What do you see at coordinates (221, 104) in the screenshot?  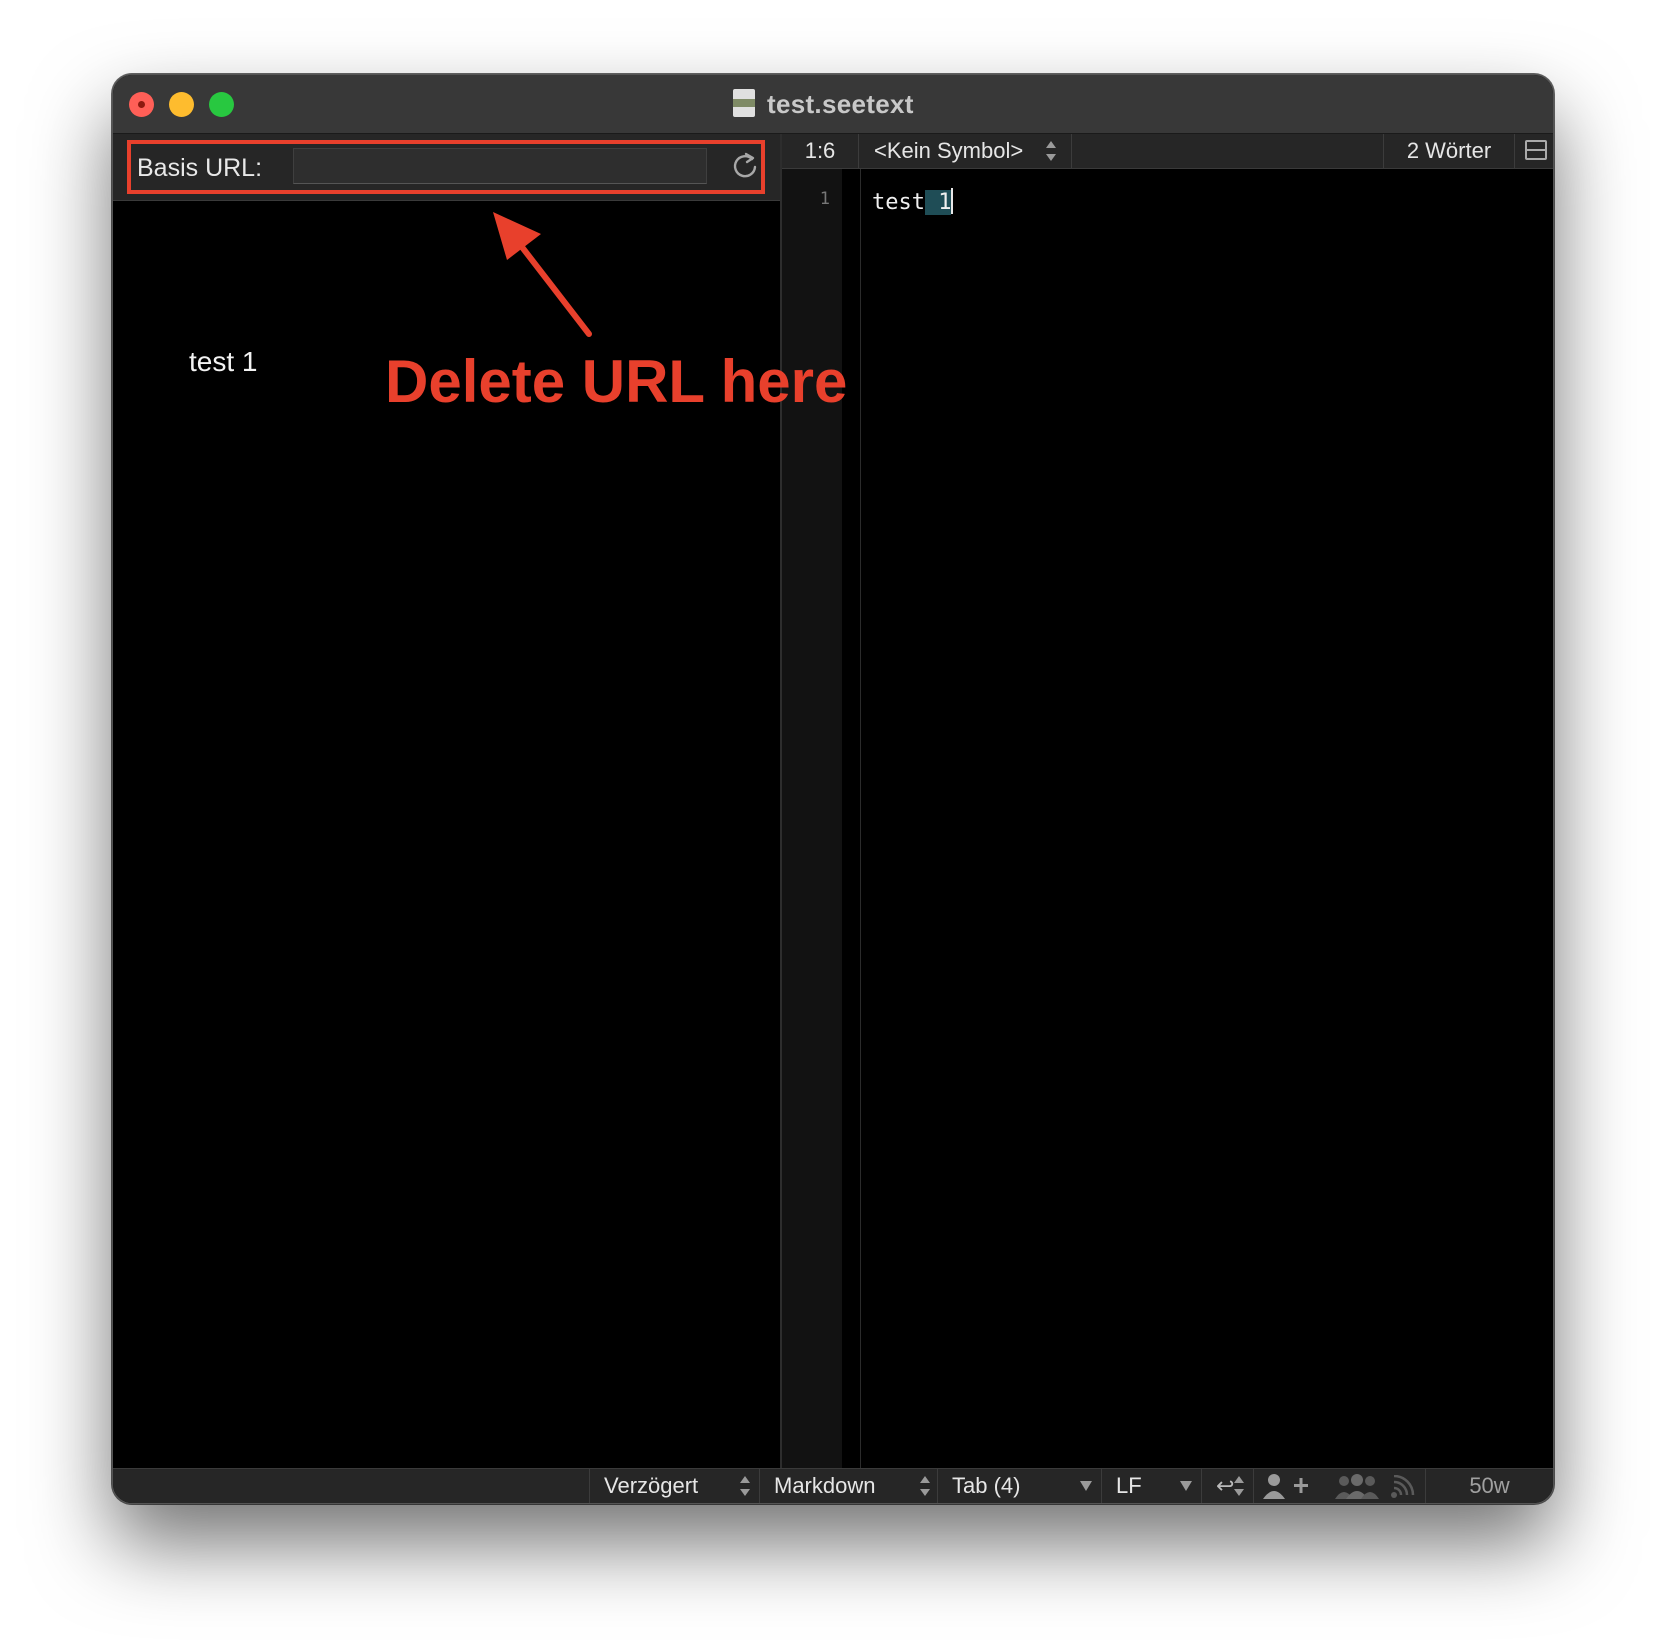 I see `zoom-window-button` at bounding box center [221, 104].